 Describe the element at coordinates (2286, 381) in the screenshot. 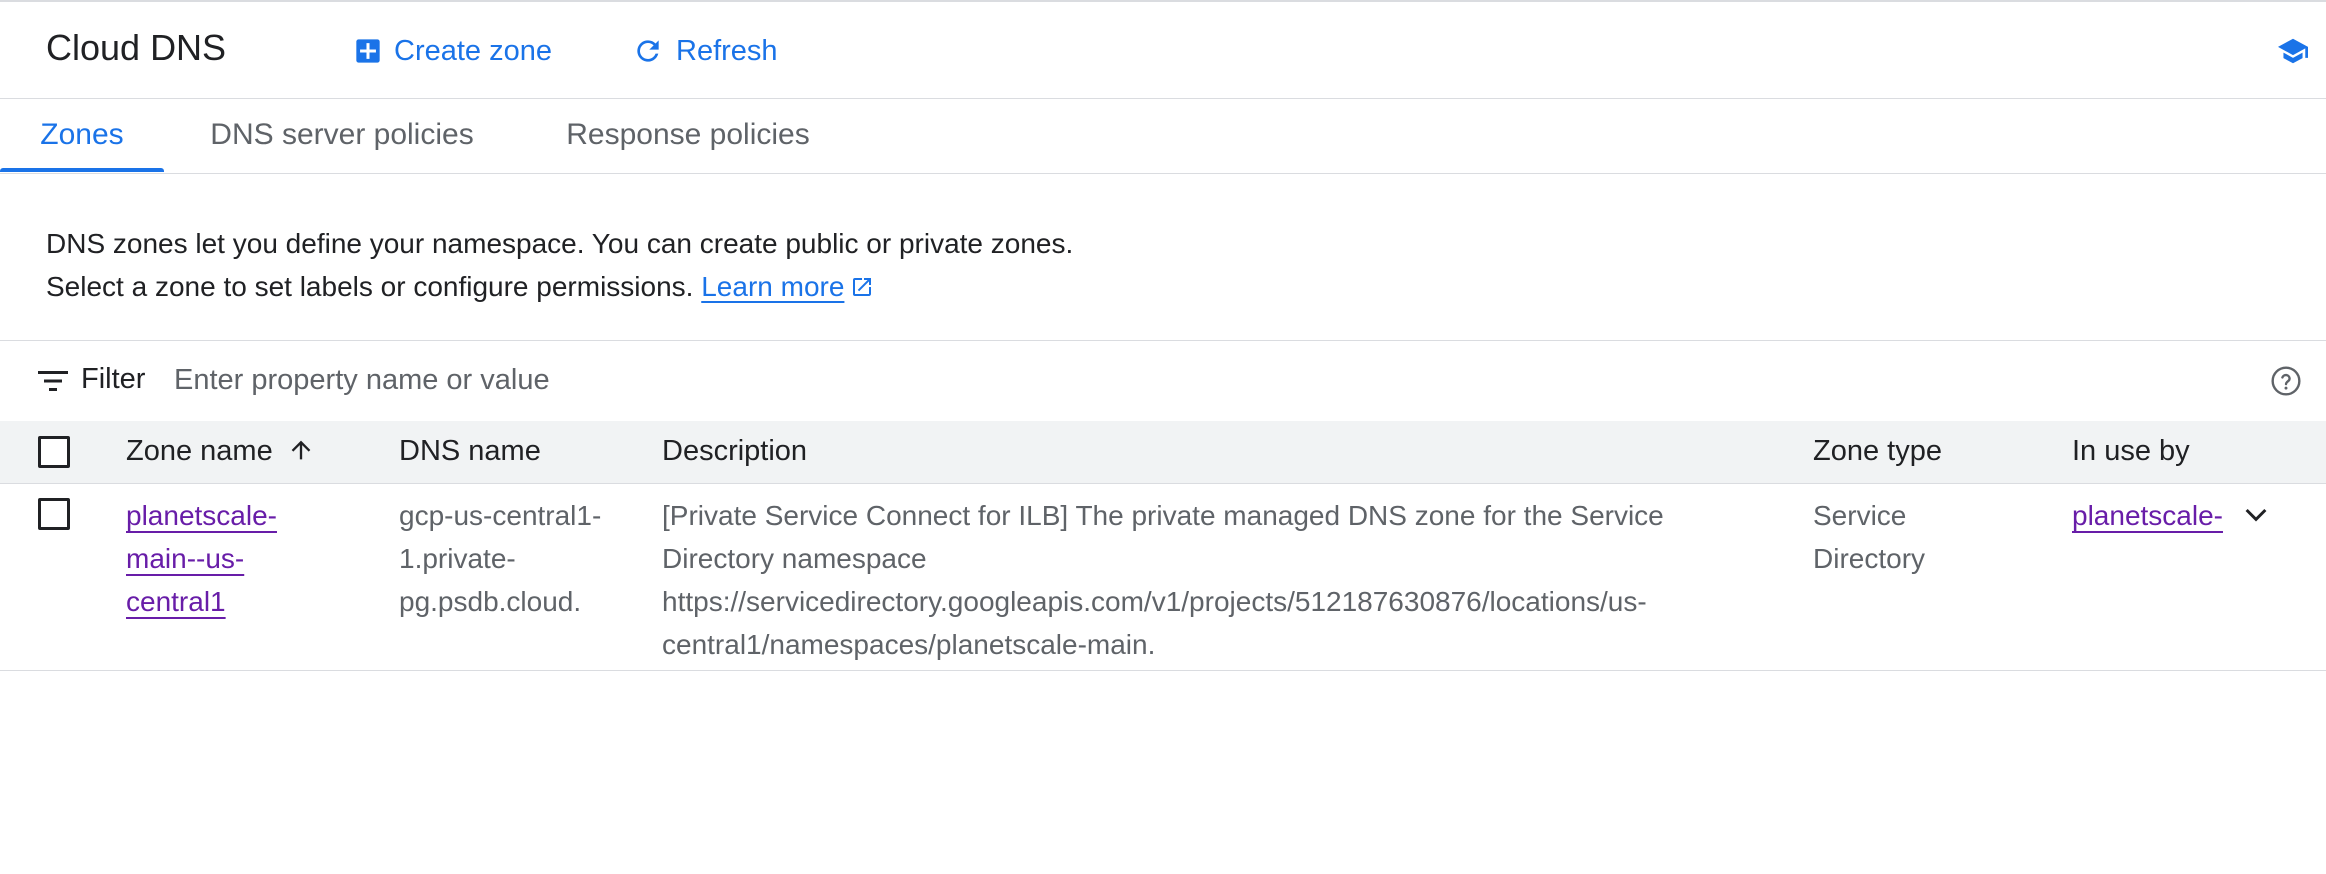

I see `help-icon` at that location.